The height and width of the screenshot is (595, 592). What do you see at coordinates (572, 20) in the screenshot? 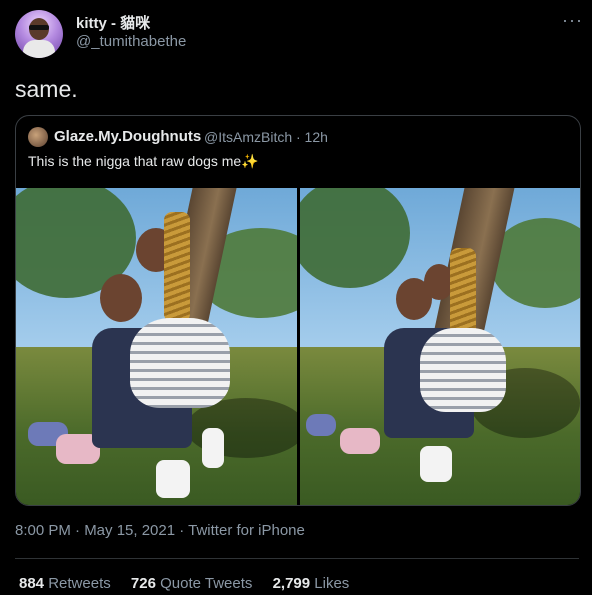
I see `more-options-icon: ···` at bounding box center [572, 20].